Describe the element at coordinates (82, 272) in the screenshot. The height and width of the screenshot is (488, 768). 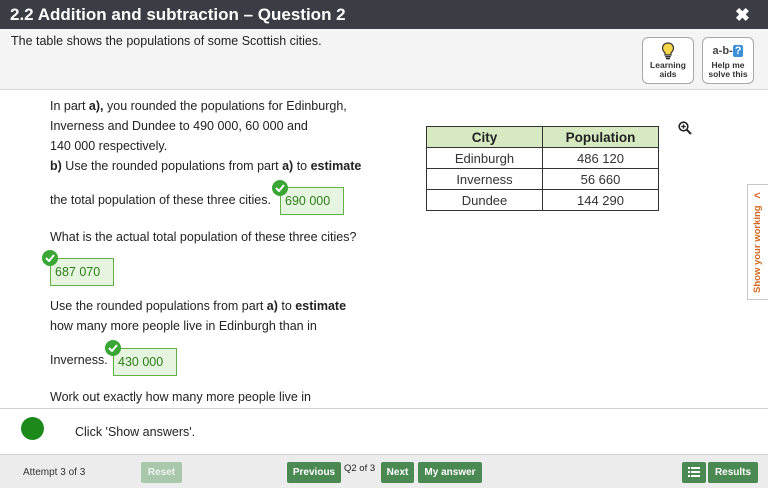
I see `q2-answer-field: 687 070` at that location.